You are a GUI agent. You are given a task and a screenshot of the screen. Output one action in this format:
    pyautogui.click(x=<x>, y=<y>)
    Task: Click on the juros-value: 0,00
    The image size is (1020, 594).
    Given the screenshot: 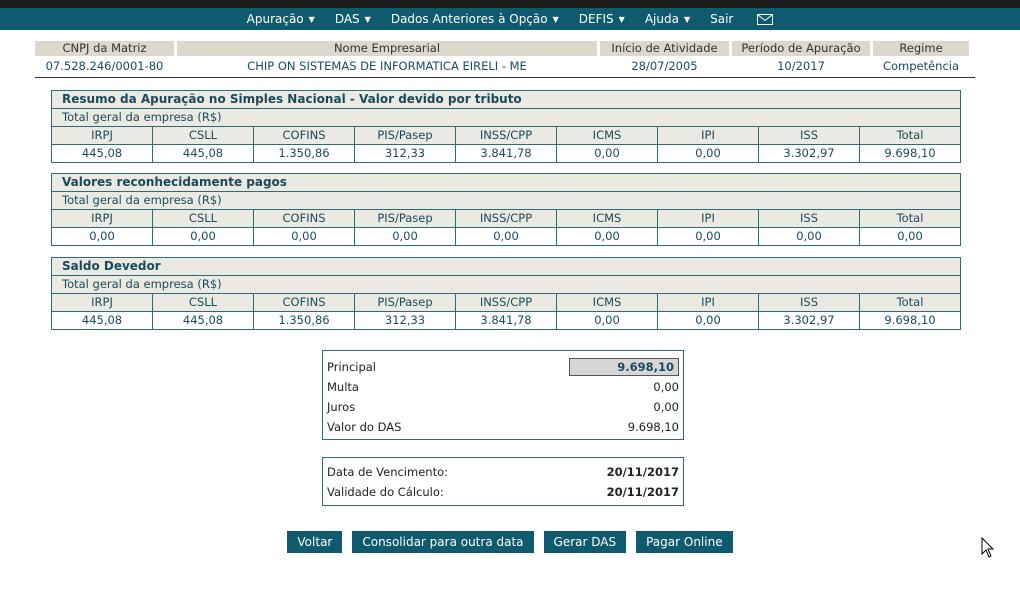 What is the action you would take?
    pyautogui.click(x=666, y=407)
    